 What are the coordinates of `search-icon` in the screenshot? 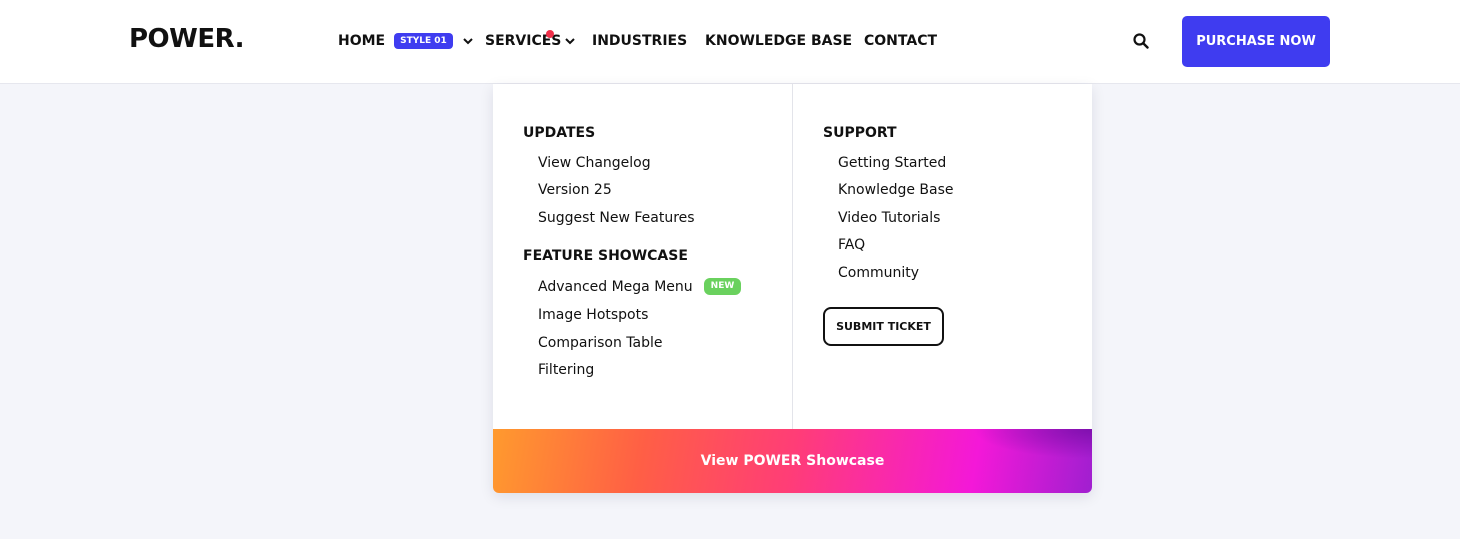 It's located at (1141, 41).